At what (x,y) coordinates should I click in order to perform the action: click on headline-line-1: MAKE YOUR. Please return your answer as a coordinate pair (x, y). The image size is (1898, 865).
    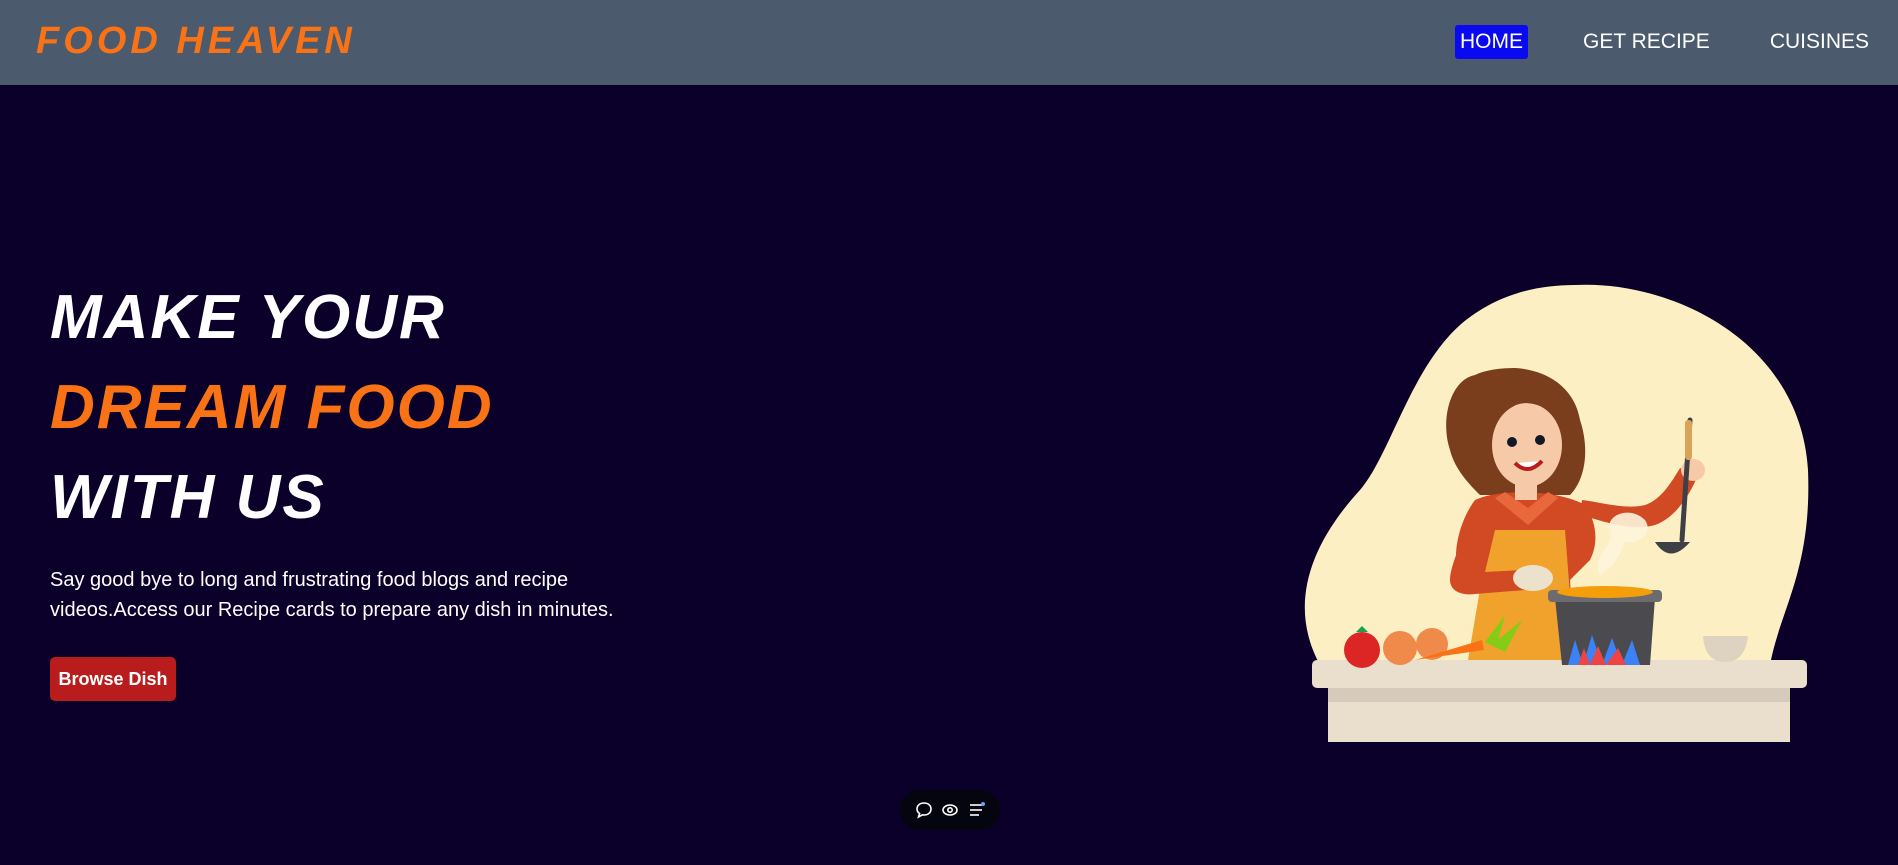
    Looking at the image, I should click on (248, 317).